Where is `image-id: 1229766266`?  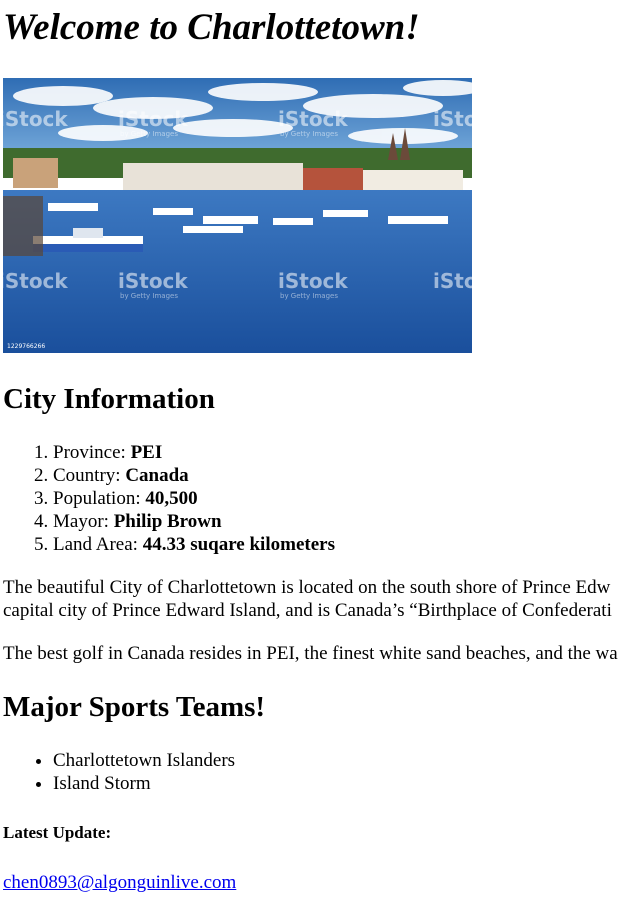 image-id: 1229766266 is located at coordinates (26, 346).